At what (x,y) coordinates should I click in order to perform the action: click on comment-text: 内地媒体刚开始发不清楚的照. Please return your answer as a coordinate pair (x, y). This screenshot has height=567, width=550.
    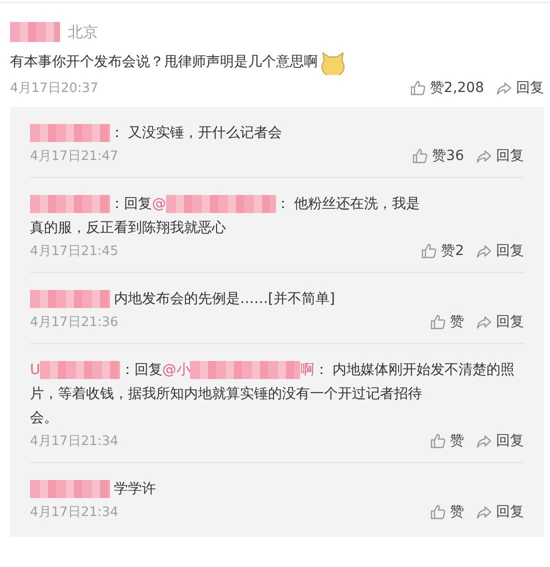
    Looking at the image, I should click on (423, 370).